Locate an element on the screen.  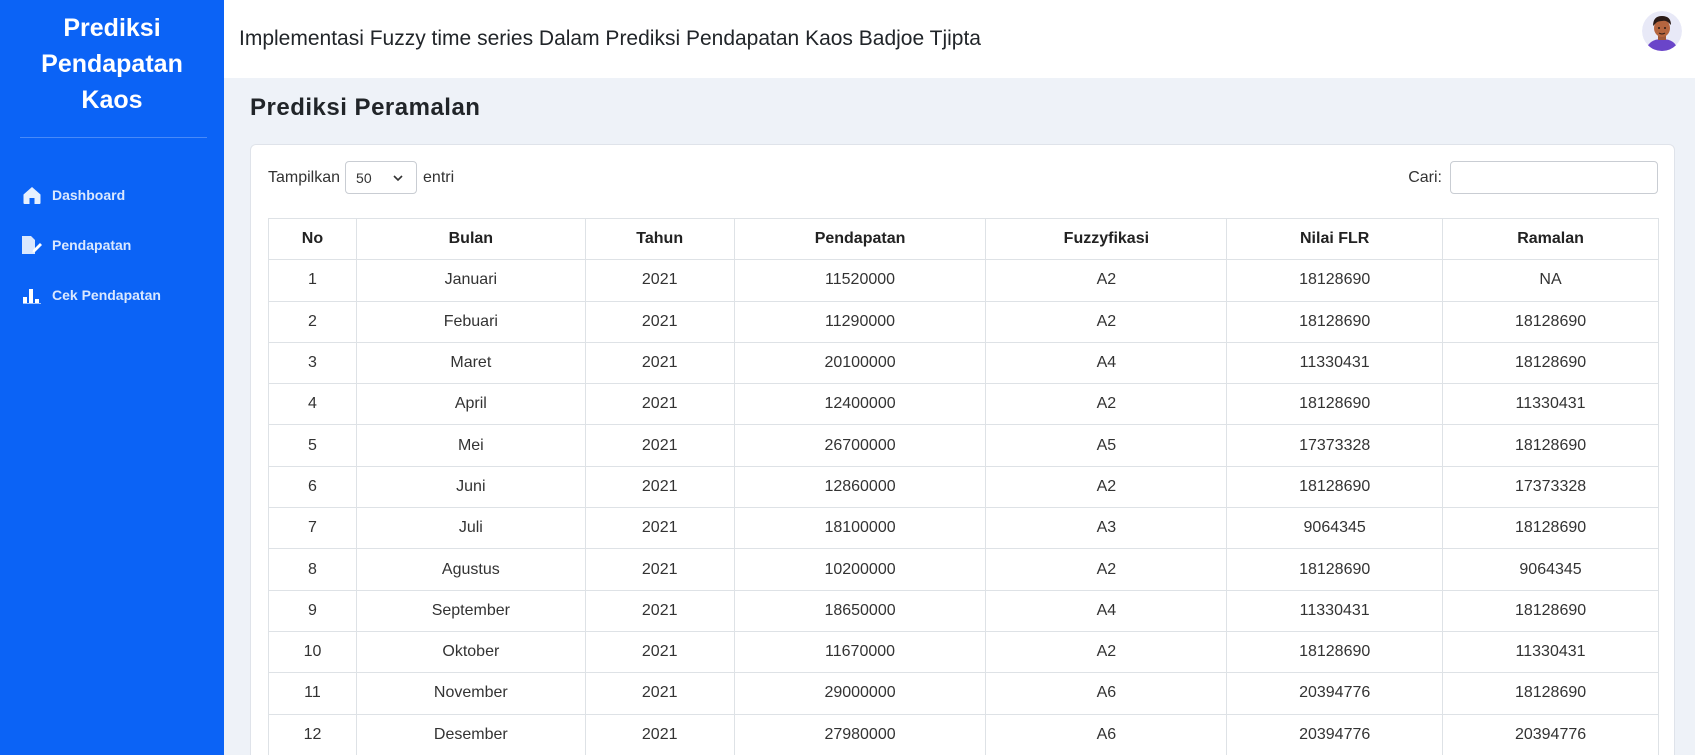
bar-chart-icon is located at coordinates (32, 295).